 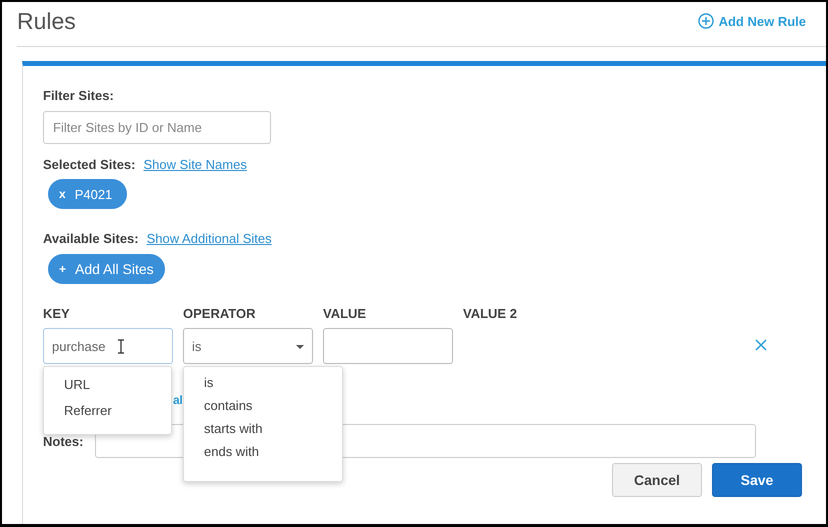 I want to click on notes-label: Notes:, so click(x=63, y=441).